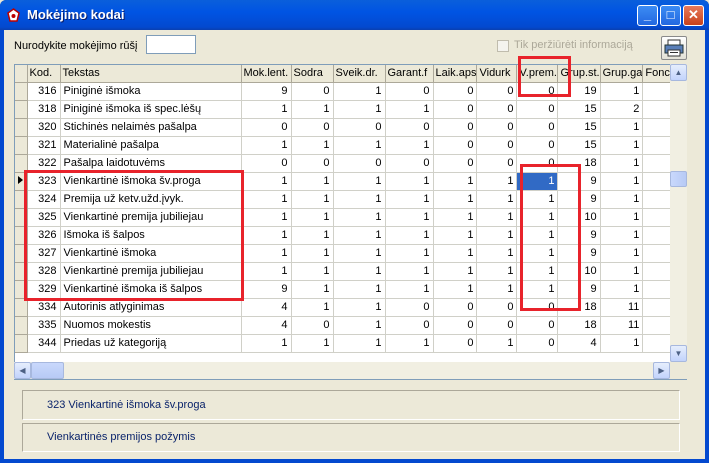 This screenshot has width=709, height=463. I want to click on vertical-scroll-thumb, so click(678, 179).